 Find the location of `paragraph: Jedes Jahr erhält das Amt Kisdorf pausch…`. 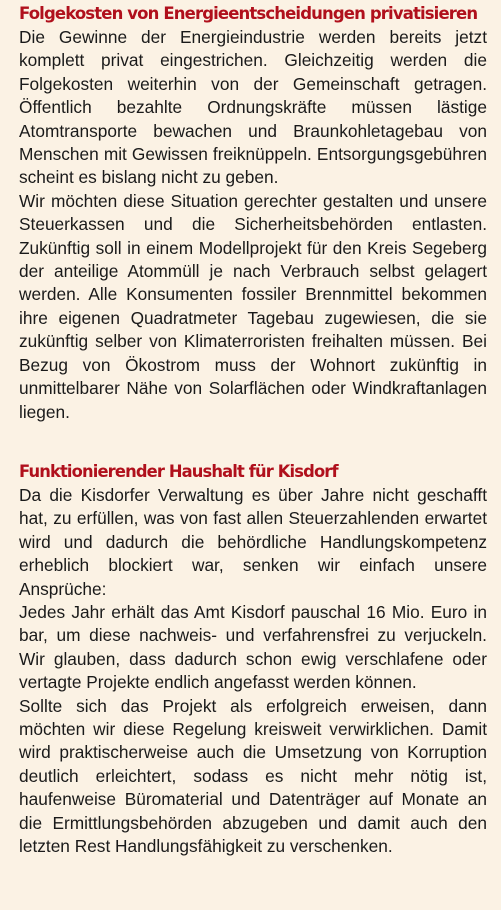

paragraph: Jedes Jahr erhält das Amt Kisdorf pausch… is located at coordinates (253, 647).